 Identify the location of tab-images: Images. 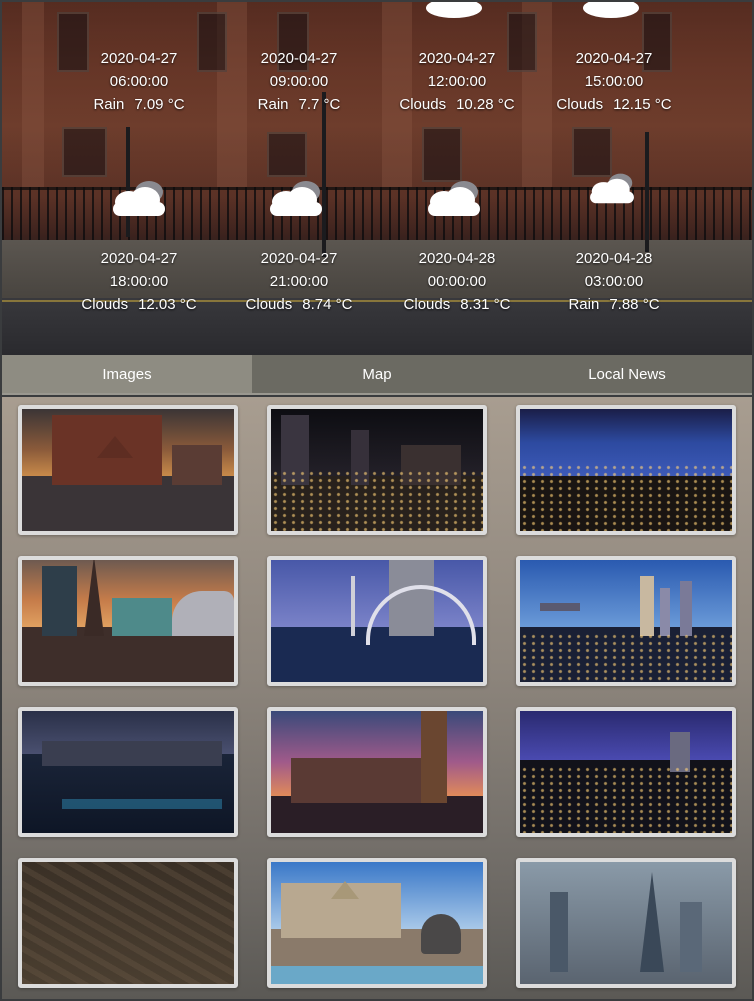
(127, 374).